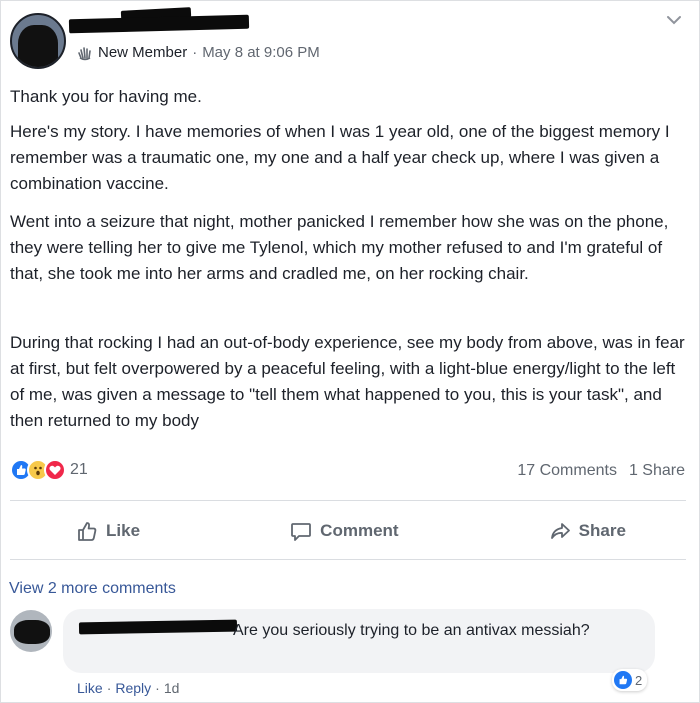 This screenshot has height=703, width=700. What do you see at coordinates (92, 589) in the screenshot?
I see `view-more-comments-link: View 2 more comments` at bounding box center [92, 589].